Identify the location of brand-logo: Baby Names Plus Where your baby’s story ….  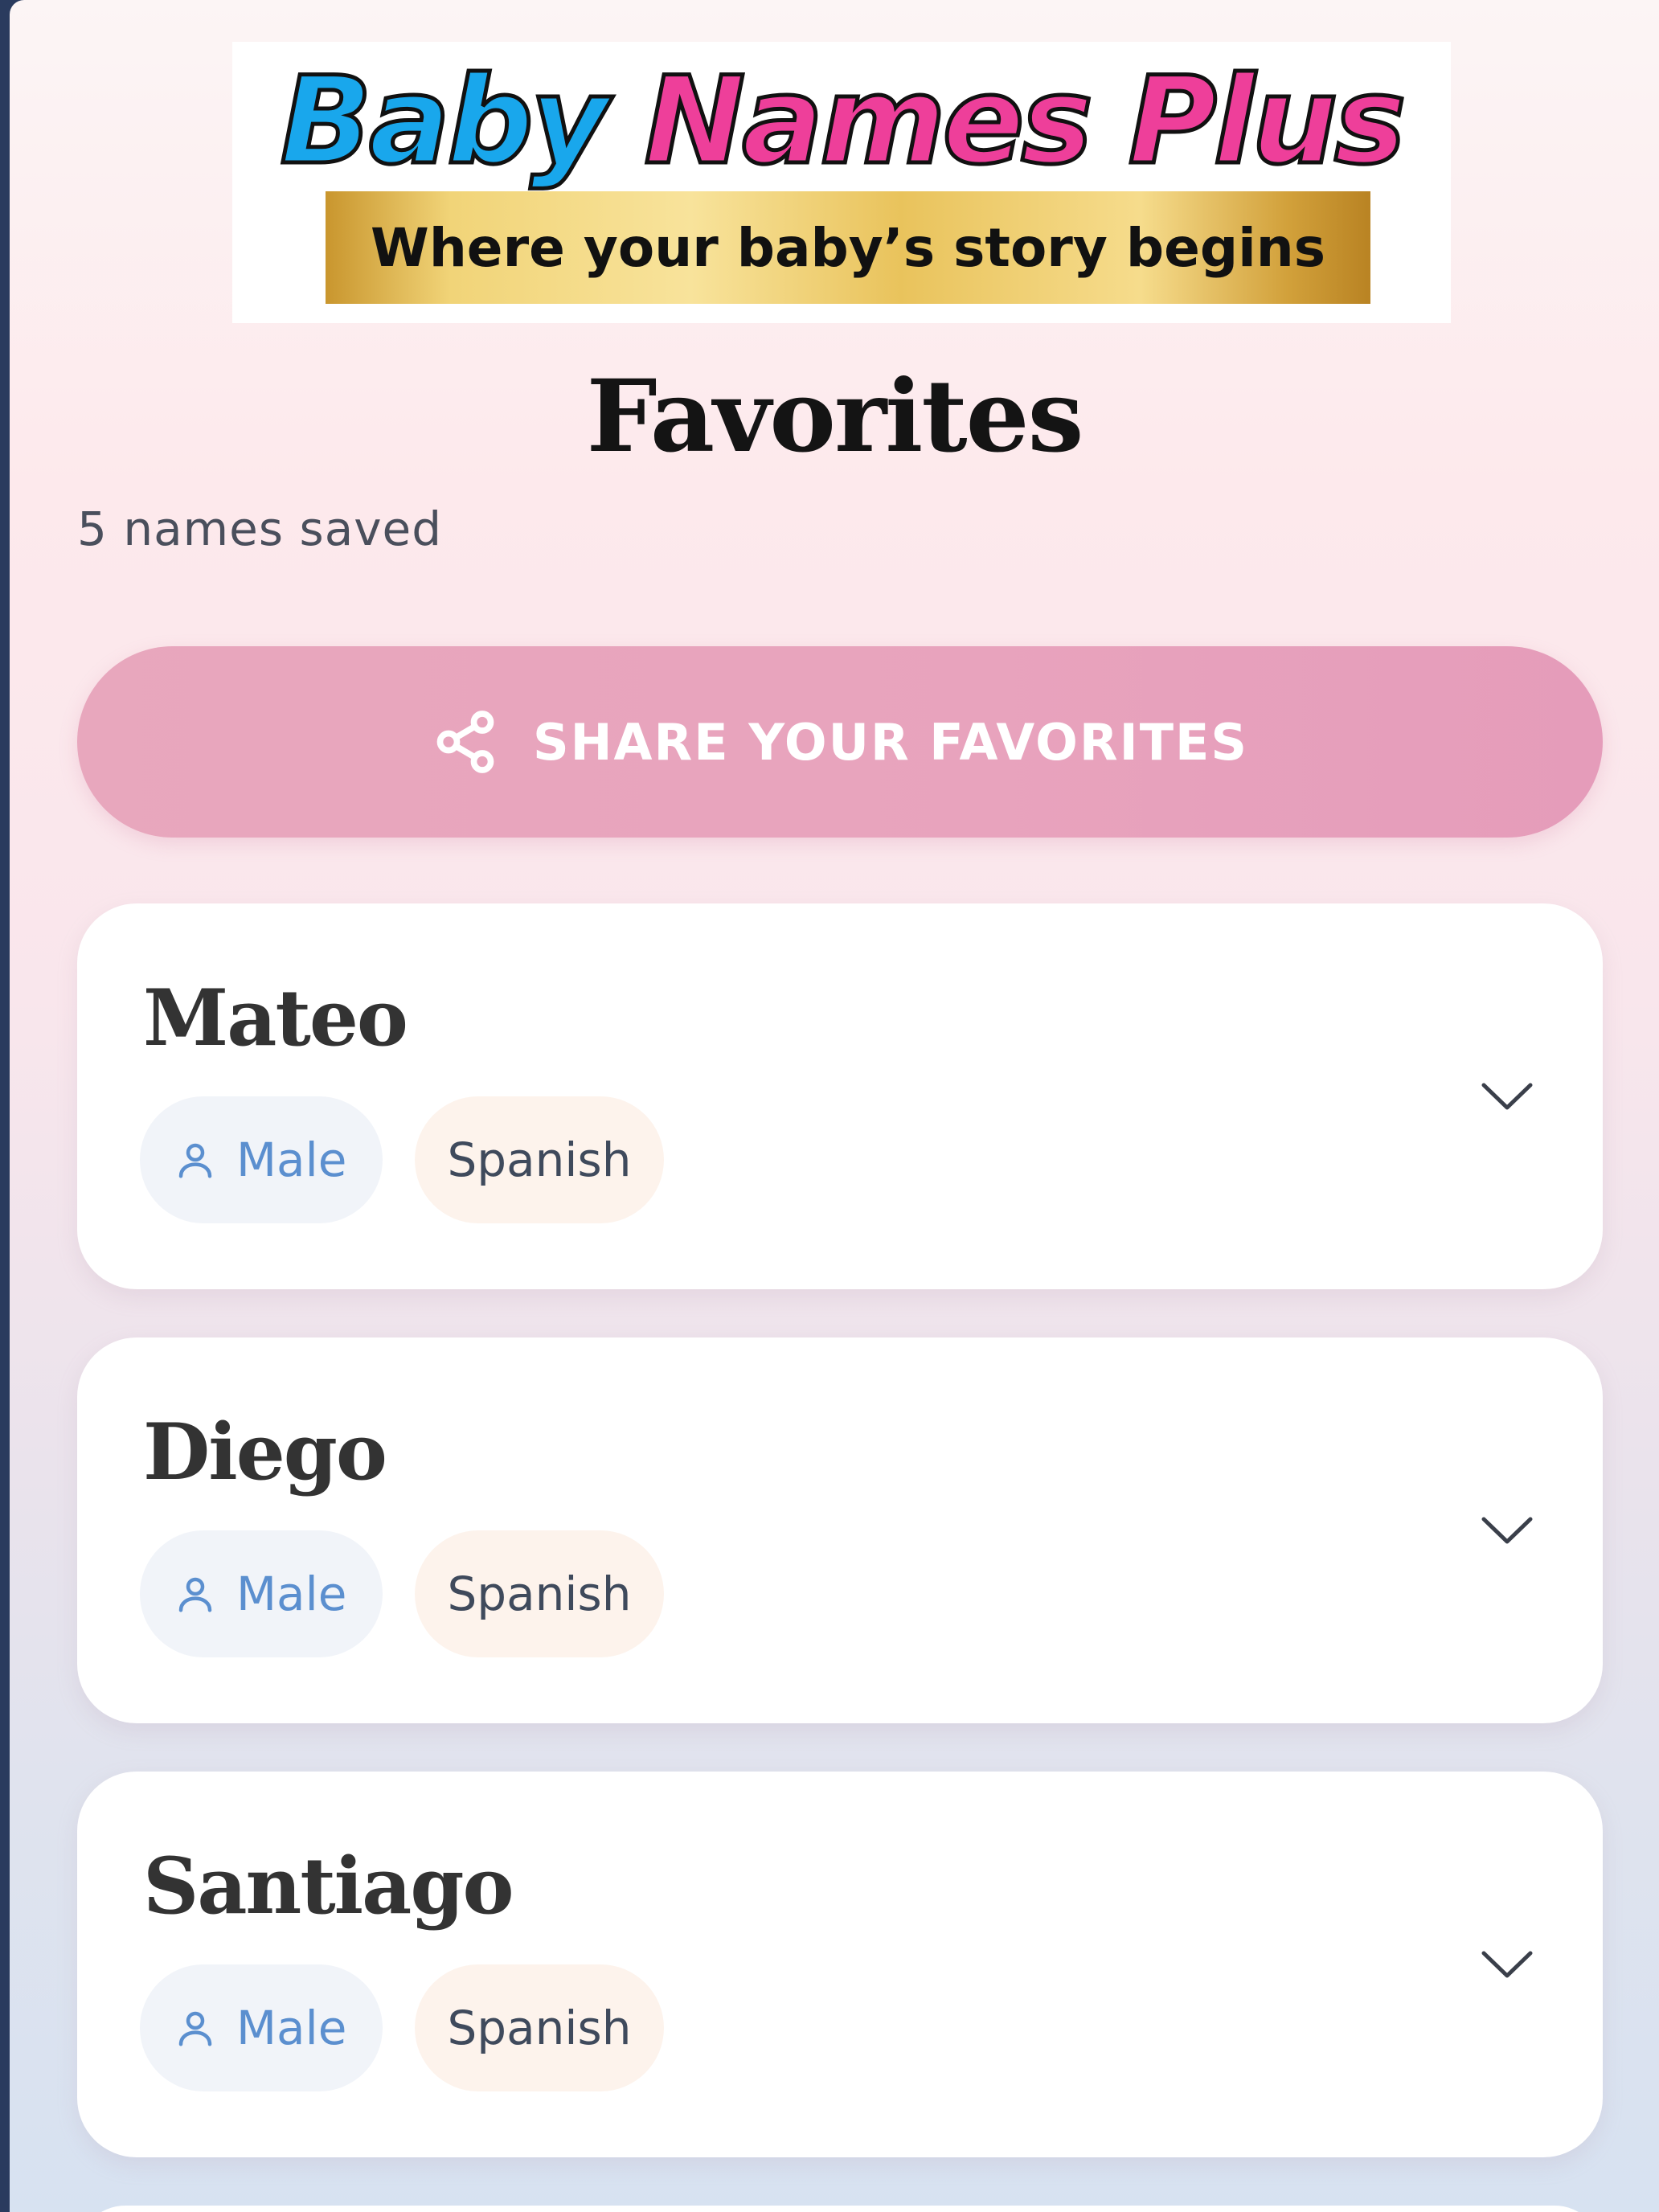
(842, 182).